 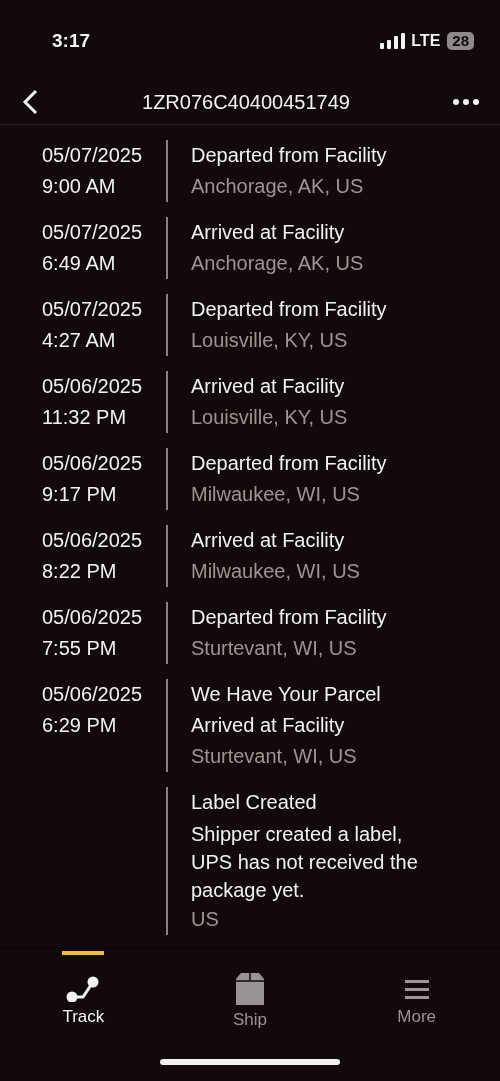 What do you see at coordinates (83, 989) in the screenshot?
I see `tab-bar-item: Track` at bounding box center [83, 989].